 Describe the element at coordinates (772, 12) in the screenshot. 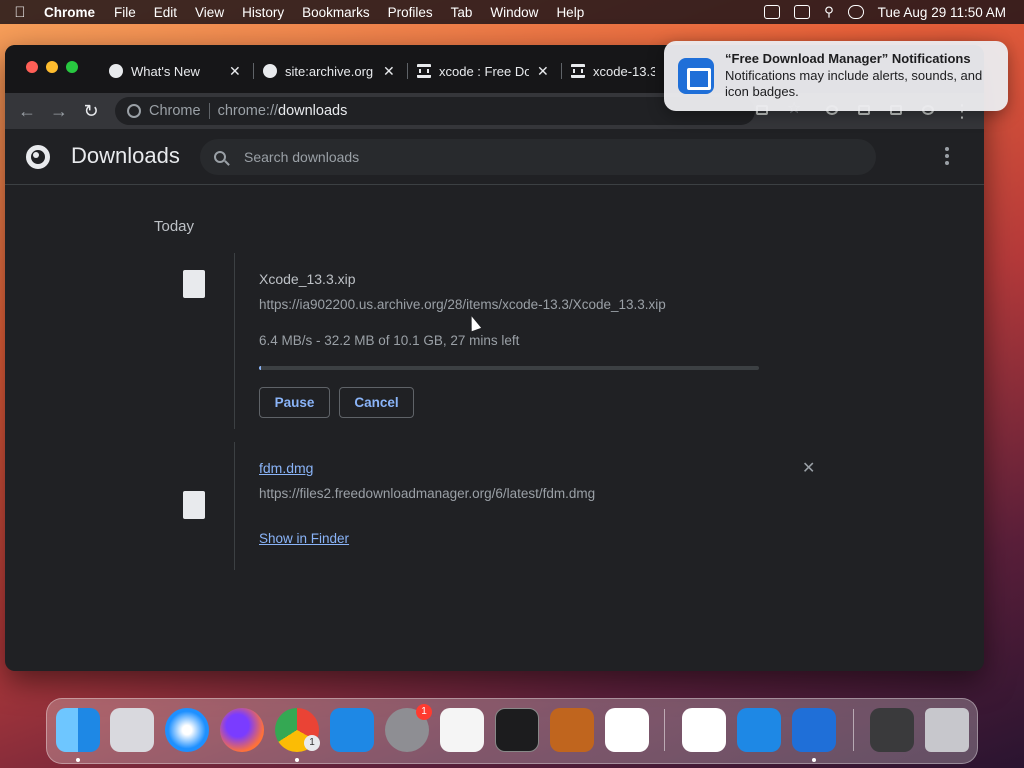

I see `fdm-status-icon` at that location.